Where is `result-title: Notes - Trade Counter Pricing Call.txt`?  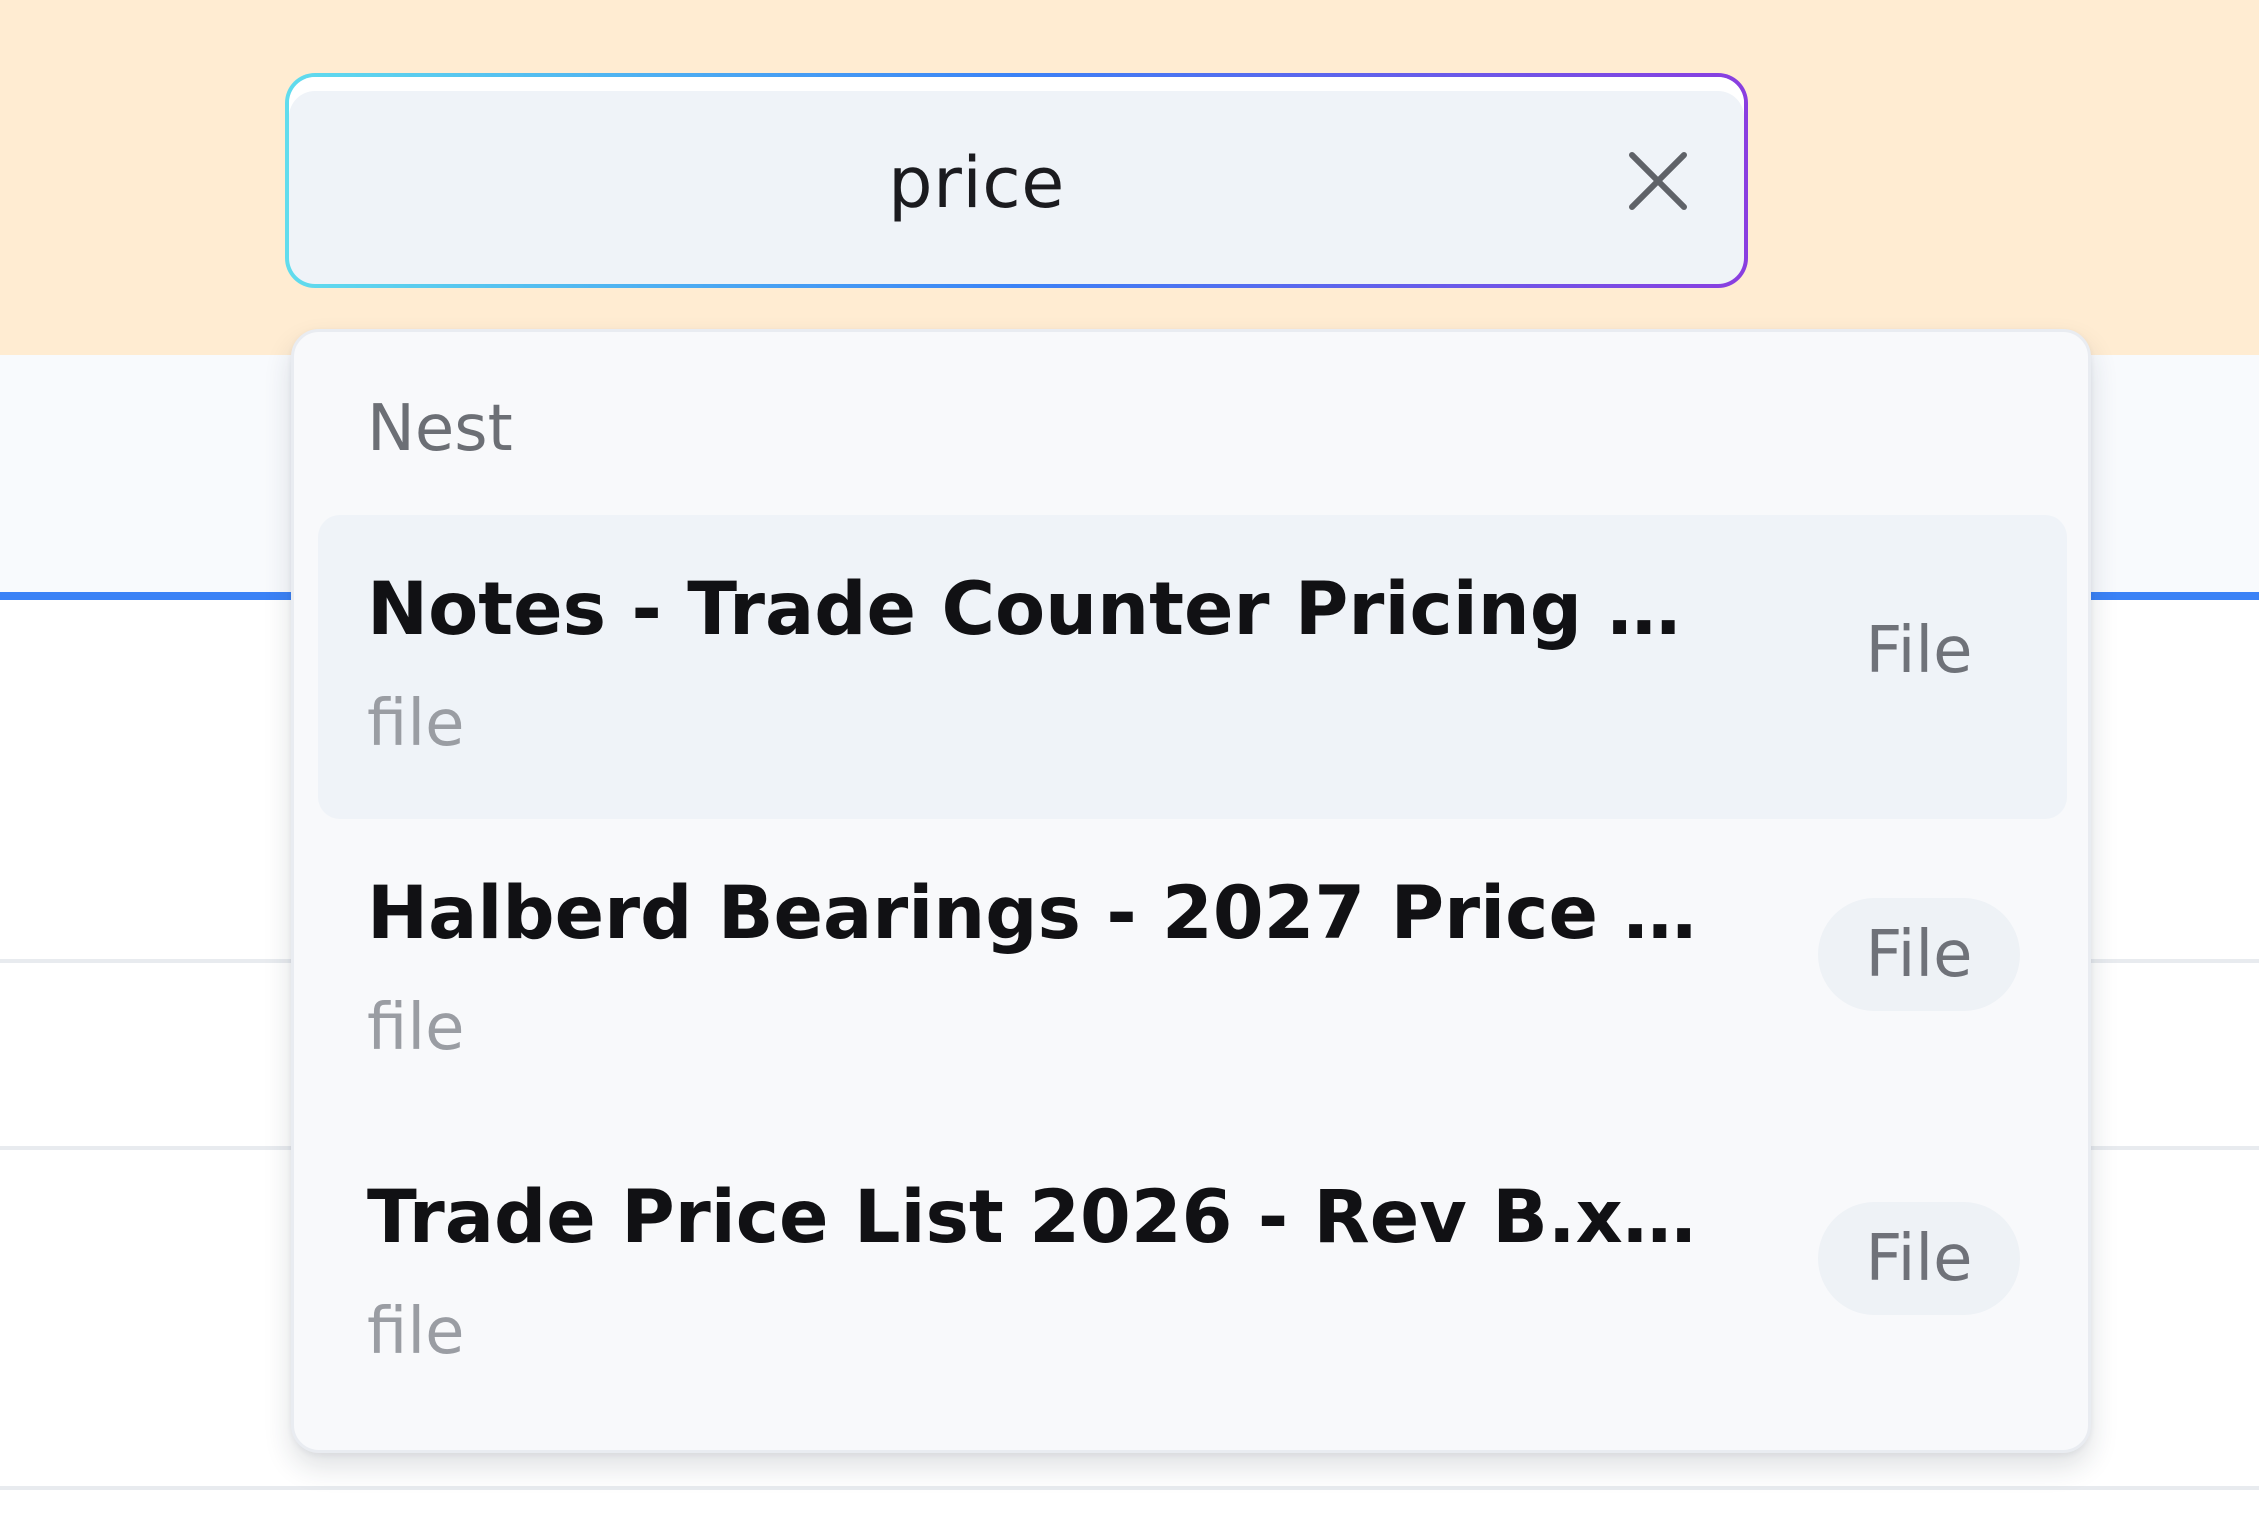 result-title: Notes - Trade Counter Pricing Call.txt is located at coordinates (1032, 609).